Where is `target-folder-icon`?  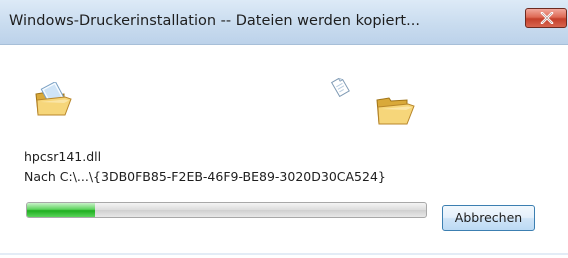
target-folder-icon is located at coordinates (395, 112).